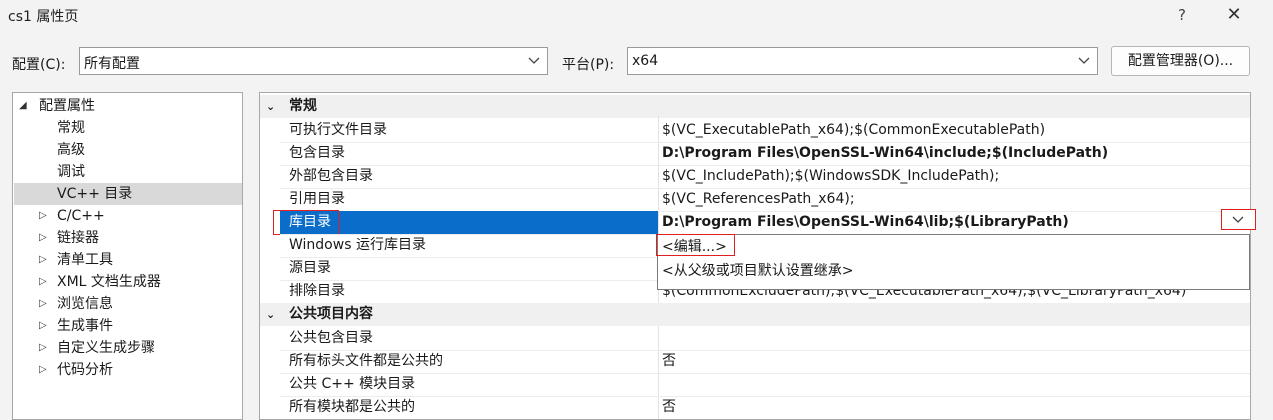  Describe the element at coordinates (313, 61) in the screenshot. I see `config-combo: 所有配置` at that location.